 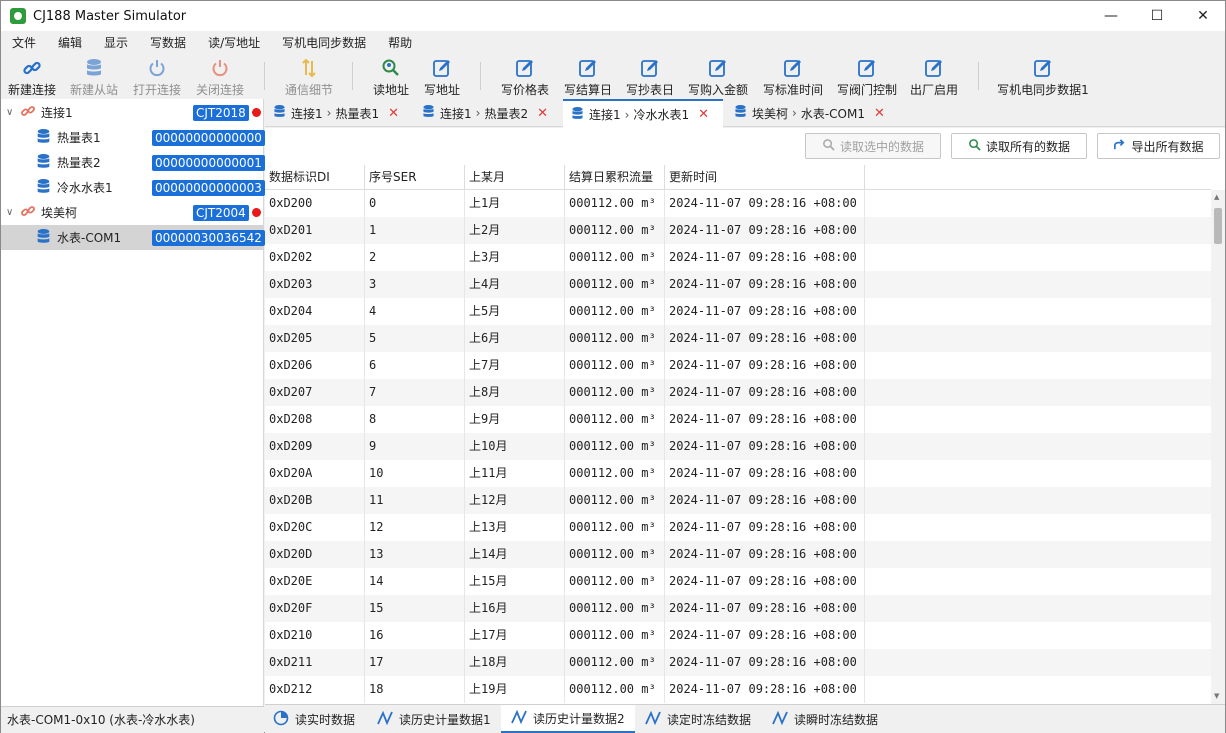 What do you see at coordinates (515, 177) in the screenshot?
I see `column-header: 上某月` at bounding box center [515, 177].